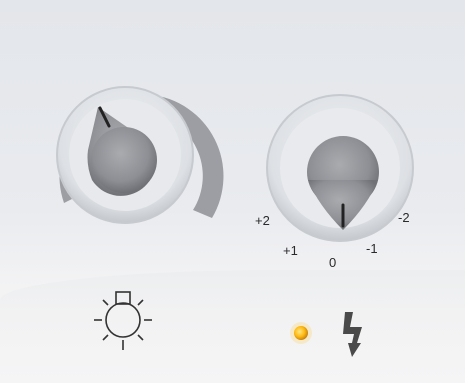  What do you see at coordinates (372, 248) in the screenshot?
I see `selector-label-minus-1: -1` at bounding box center [372, 248].